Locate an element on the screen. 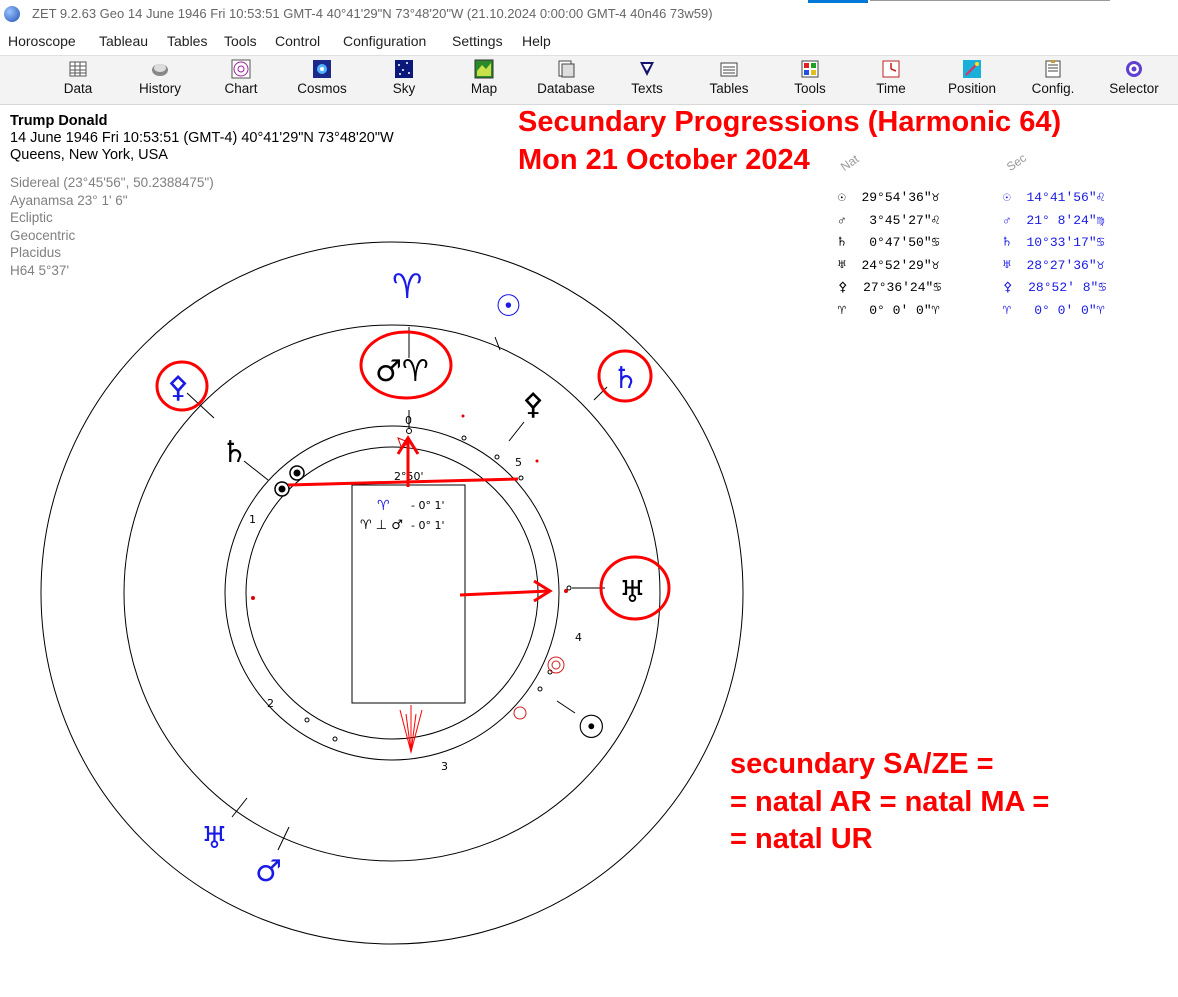 This screenshot has height=997, width=1178. natal-row: ⚴ 27°36'24"♋ is located at coordinates (889, 288).